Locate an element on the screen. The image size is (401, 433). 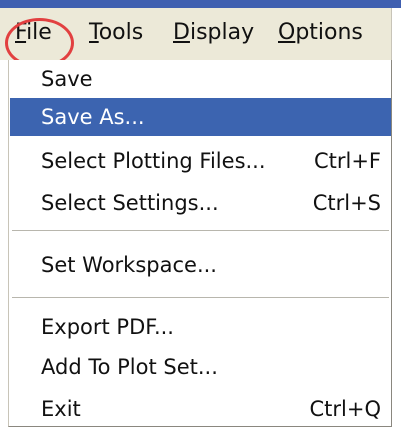
menu-item-select-plotting-files-shortcut: Ctrl+F is located at coordinates (347, 161).